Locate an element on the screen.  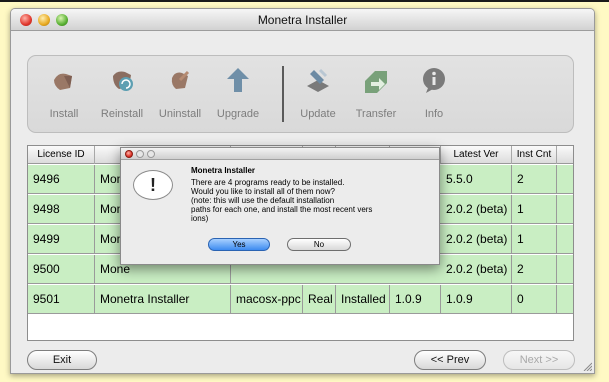
dialog-minimize-button is located at coordinates (140, 154).